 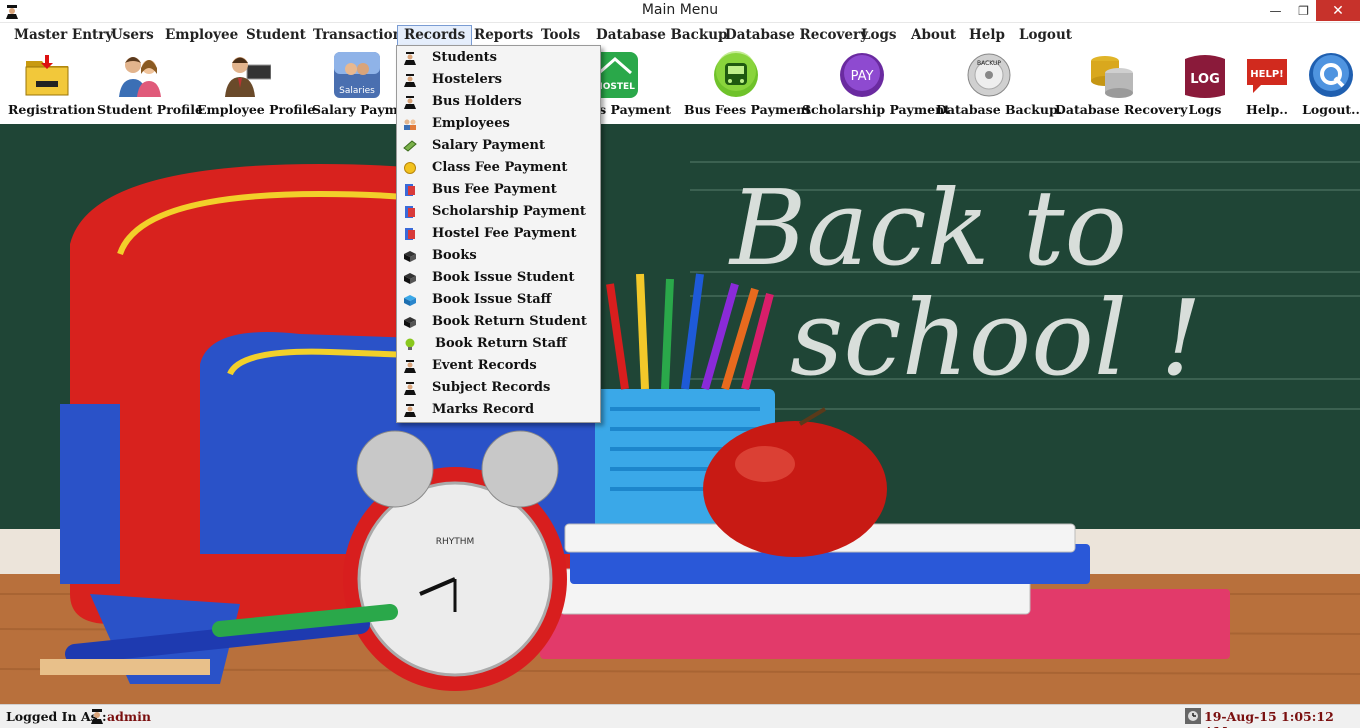 I want to click on records-item-marks-record: Marks Record, so click(x=498, y=410).